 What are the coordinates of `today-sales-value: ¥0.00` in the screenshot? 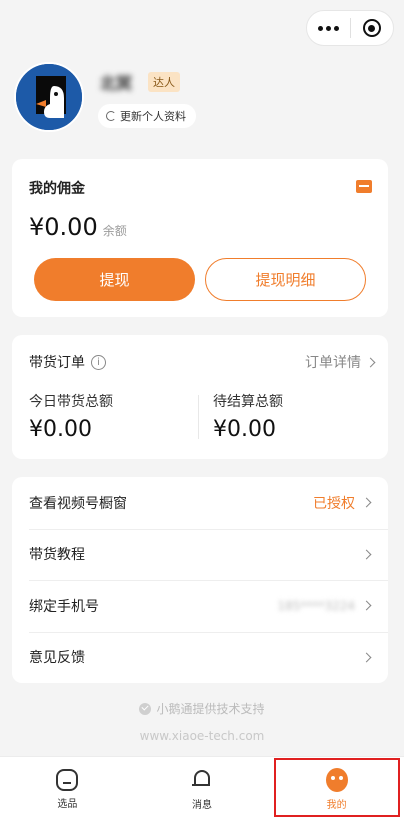 It's located at (60, 429).